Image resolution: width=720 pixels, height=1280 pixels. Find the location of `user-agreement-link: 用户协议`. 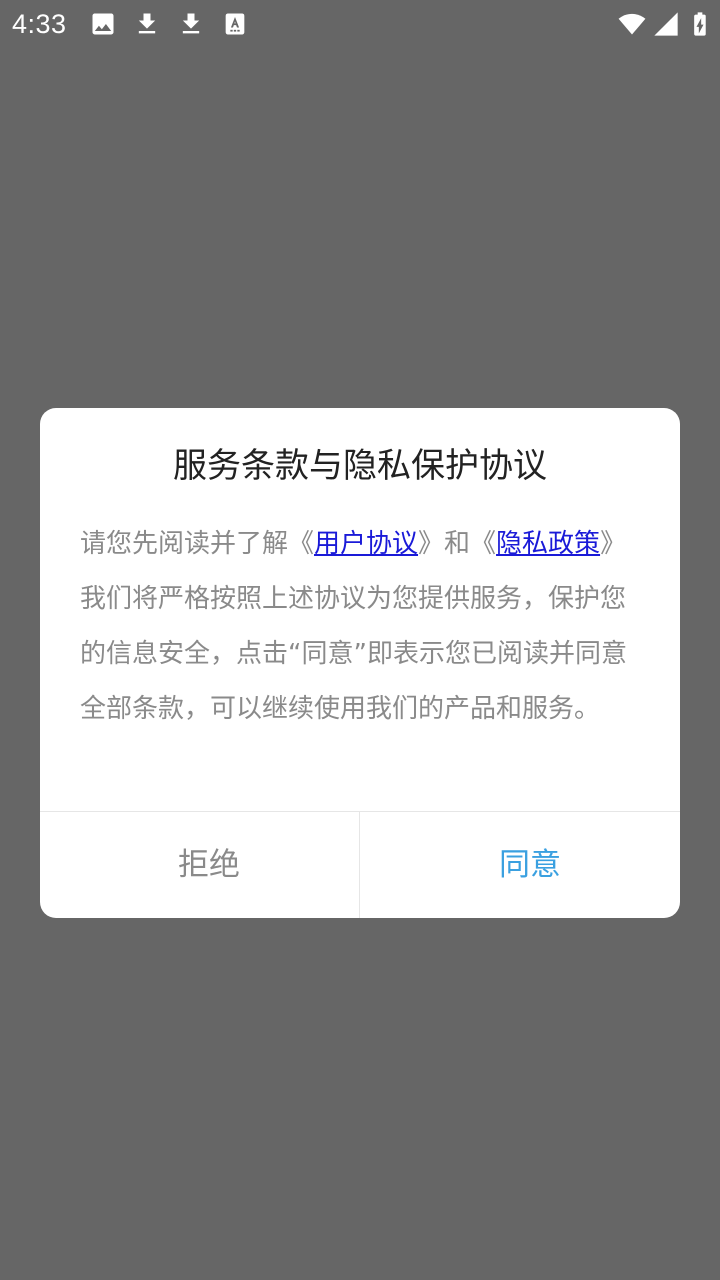

user-agreement-link: 用户协议 is located at coordinates (366, 544).